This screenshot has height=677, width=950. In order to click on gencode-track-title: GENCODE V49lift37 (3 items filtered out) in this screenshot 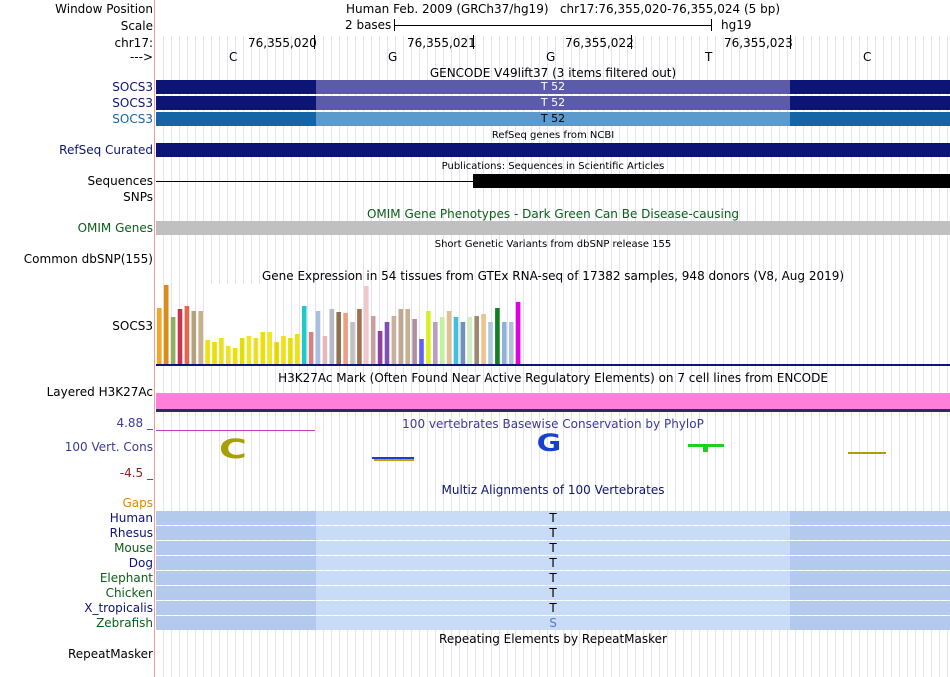, I will do `click(553, 73)`.